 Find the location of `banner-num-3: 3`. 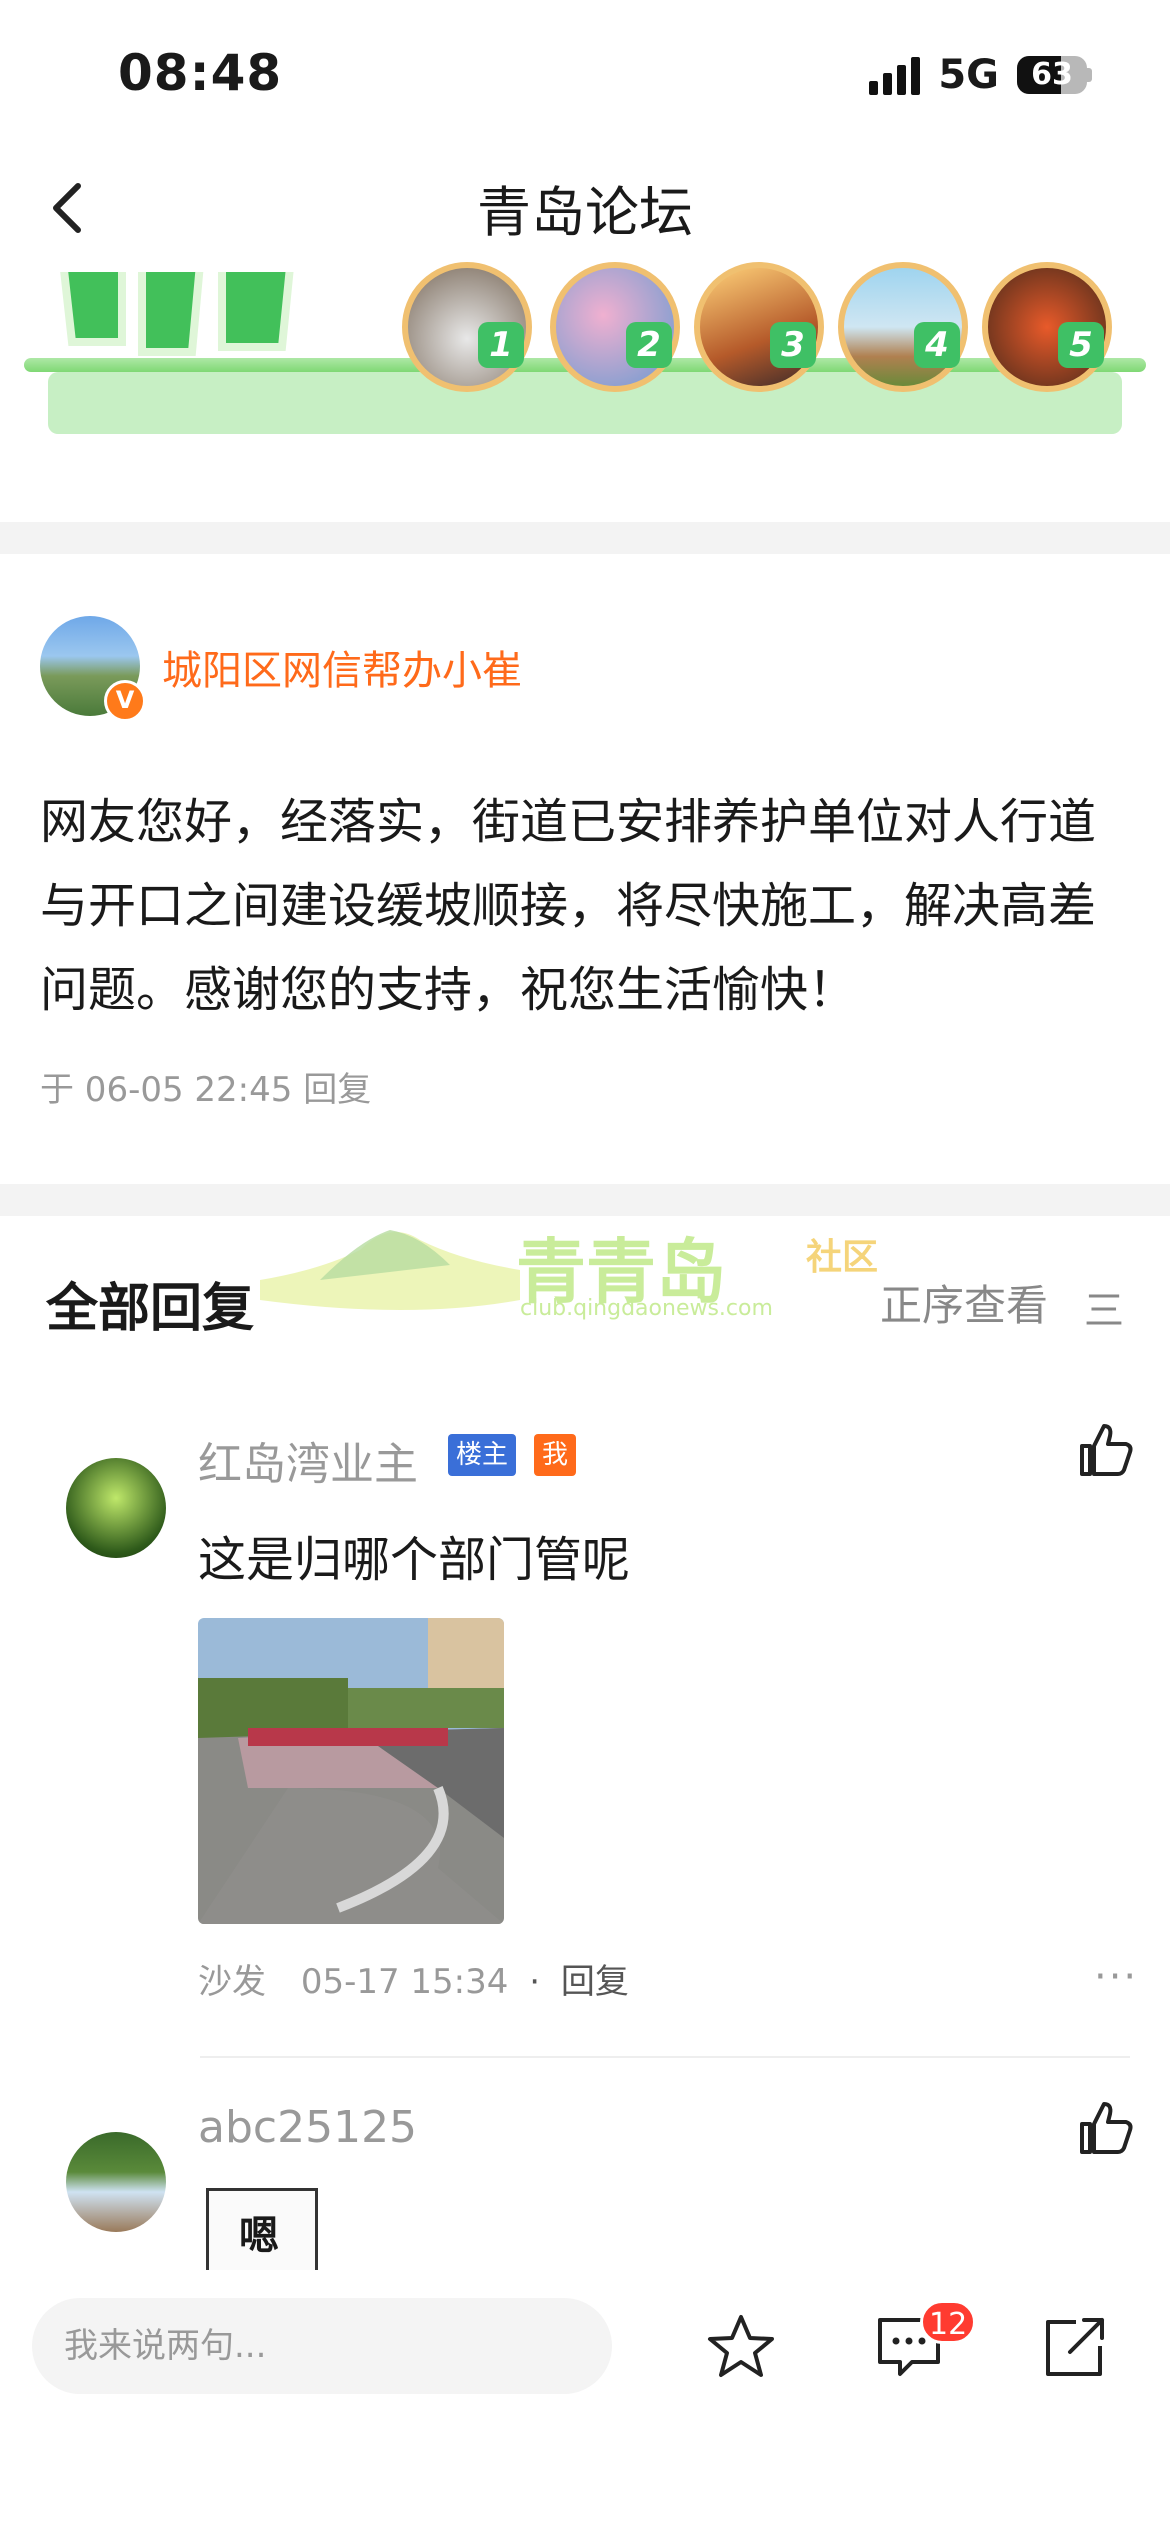

banner-num-3: 3 is located at coordinates (793, 345).